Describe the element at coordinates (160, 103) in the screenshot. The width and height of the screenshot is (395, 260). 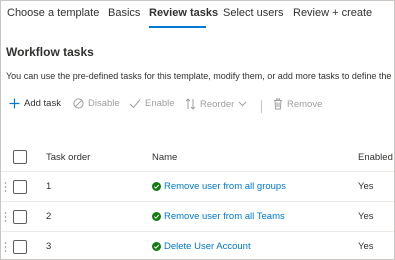
I see `enable-label: Enable` at that location.